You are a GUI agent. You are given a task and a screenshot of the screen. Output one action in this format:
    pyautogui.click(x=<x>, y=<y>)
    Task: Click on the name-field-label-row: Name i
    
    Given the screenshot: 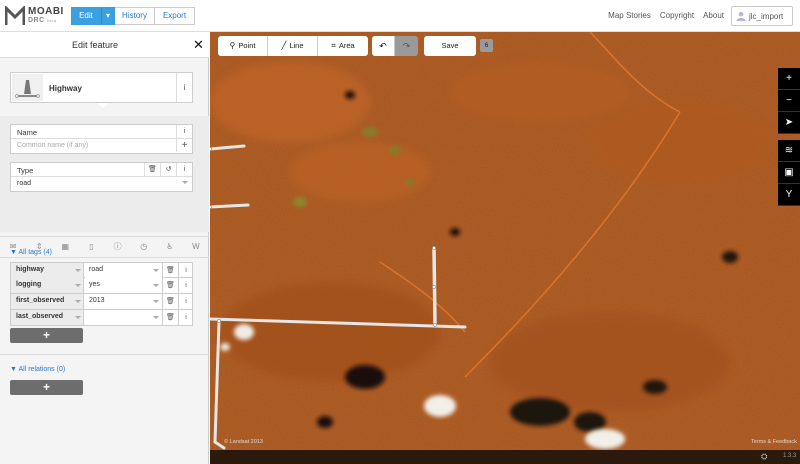 What is the action you would take?
    pyautogui.click(x=101, y=132)
    